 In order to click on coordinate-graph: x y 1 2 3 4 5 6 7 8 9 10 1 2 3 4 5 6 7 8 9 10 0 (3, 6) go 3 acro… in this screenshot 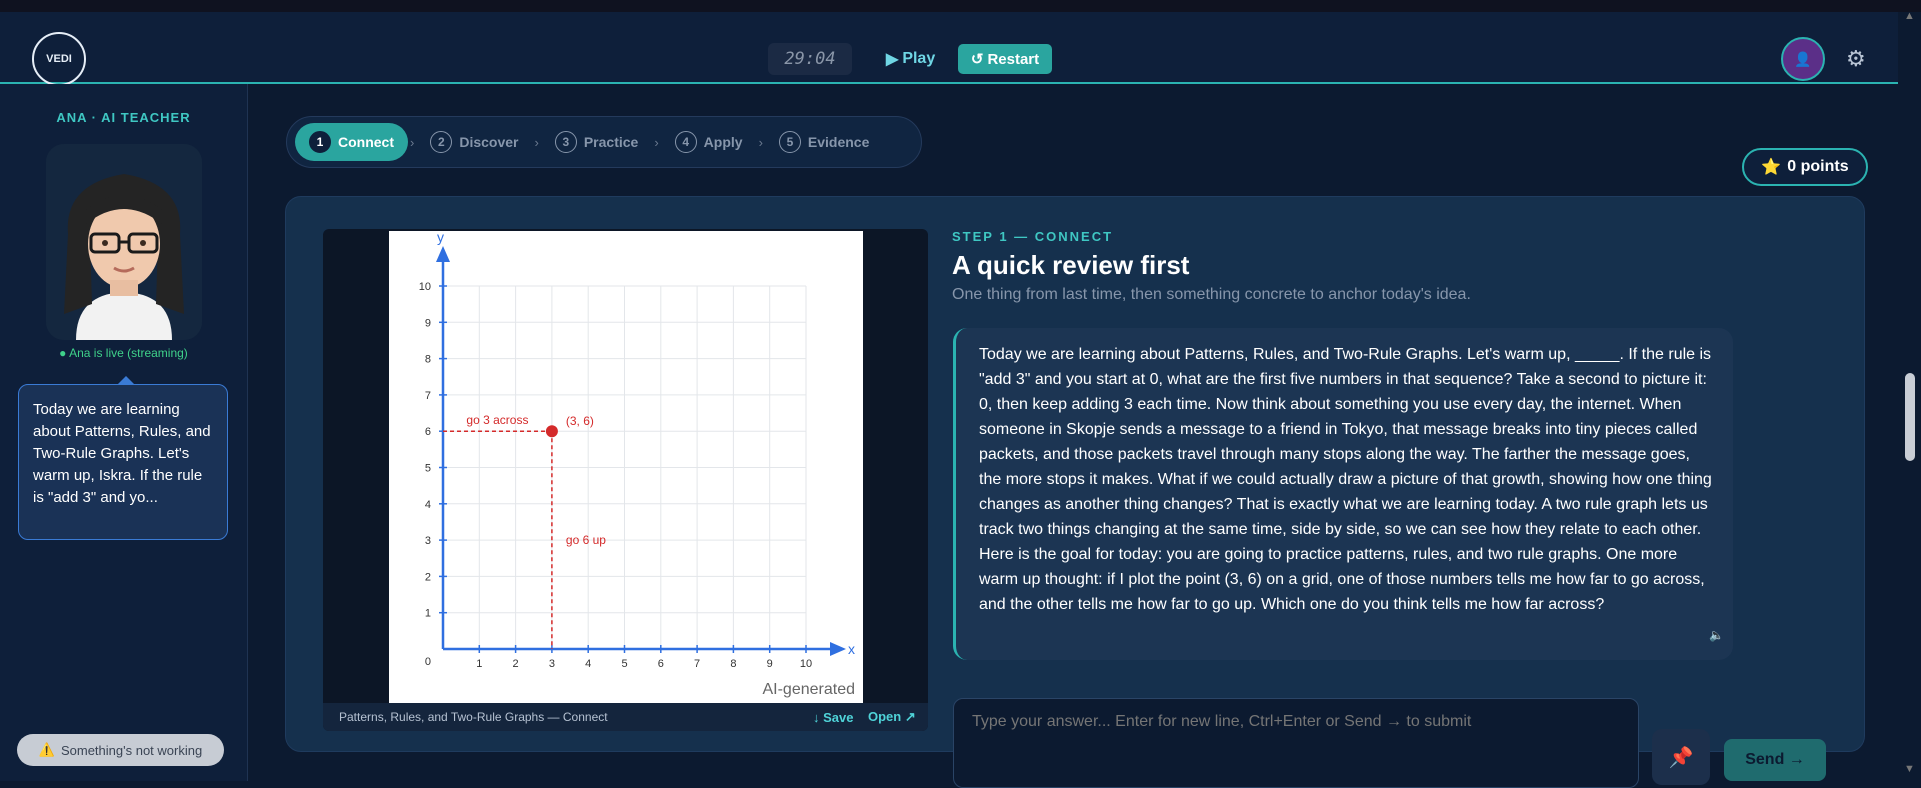, I will do `click(626, 466)`.